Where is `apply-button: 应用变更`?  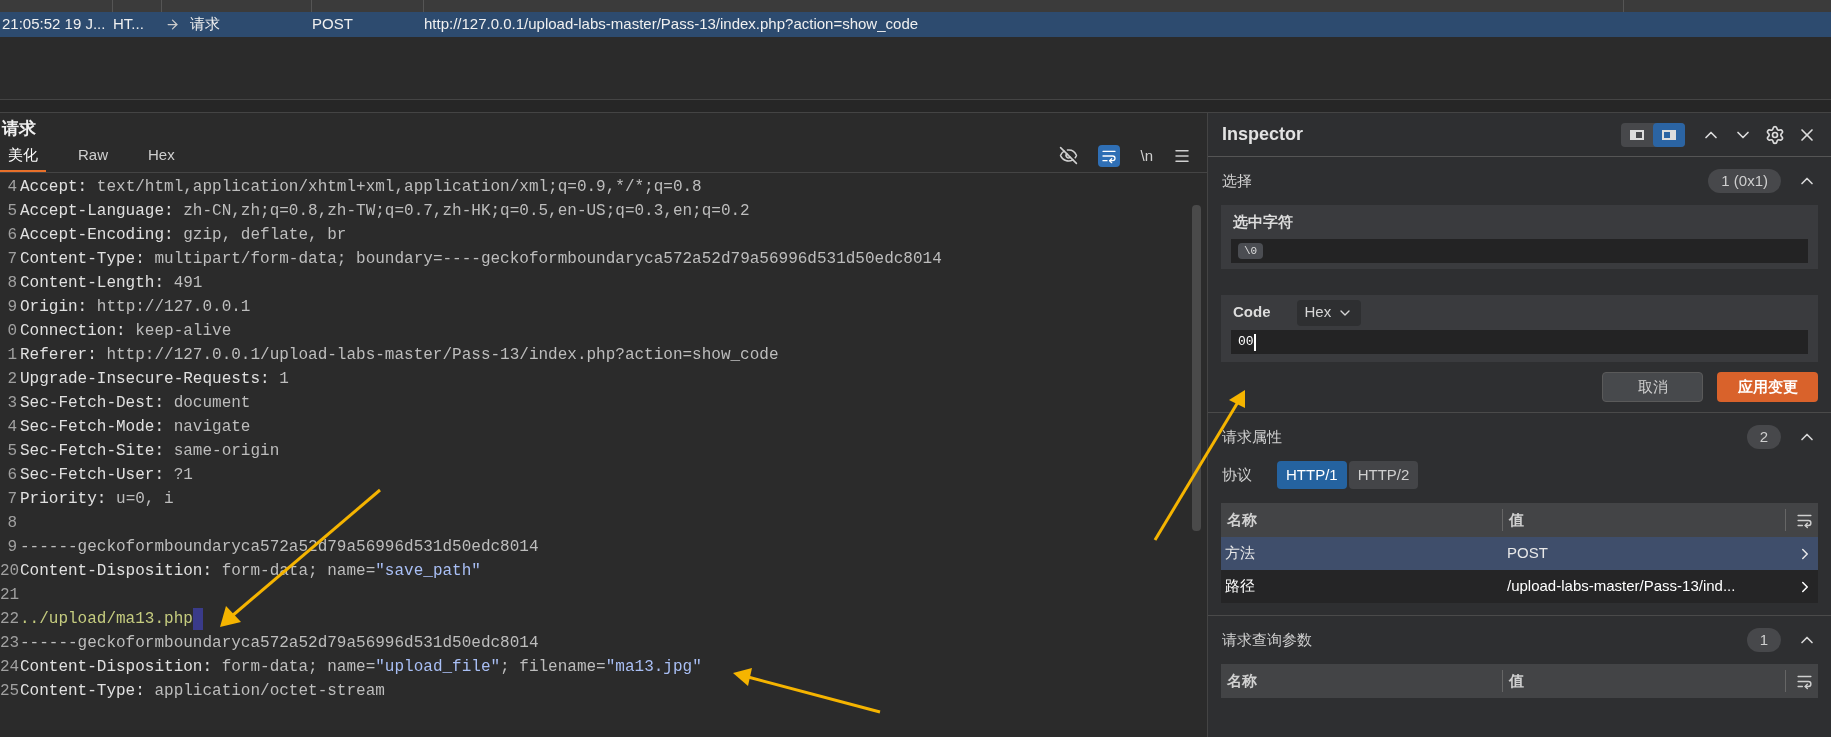
apply-button: 应用变更 is located at coordinates (1767, 387).